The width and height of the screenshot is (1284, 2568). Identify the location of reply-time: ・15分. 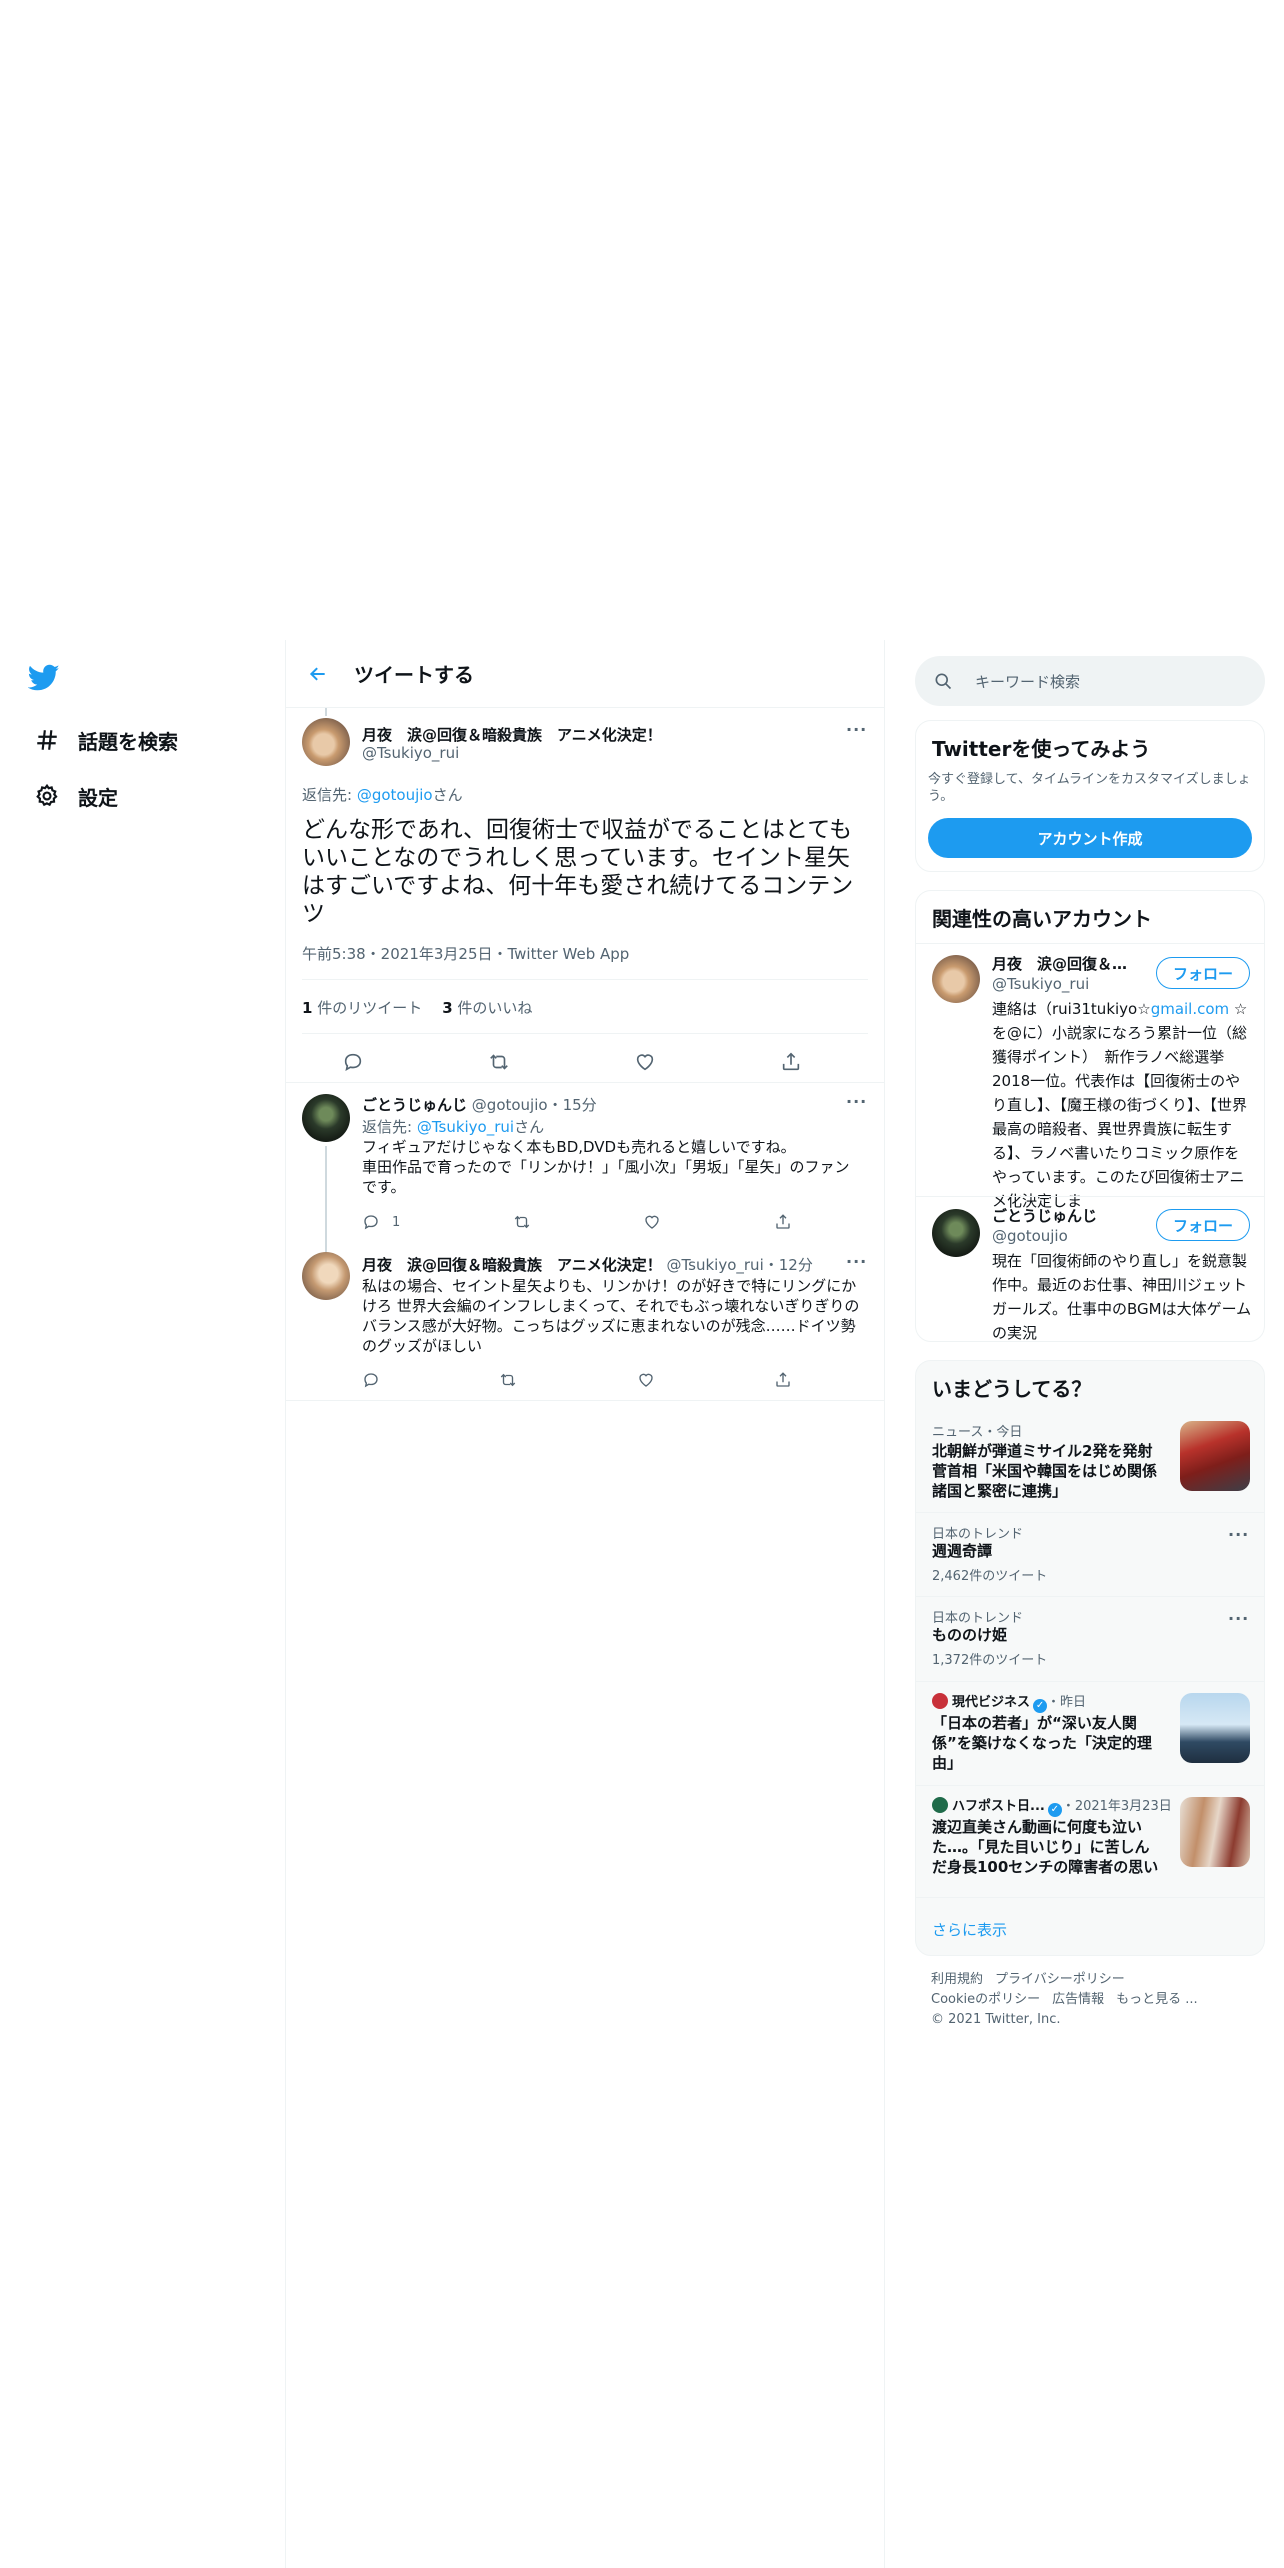
(572, 1105).